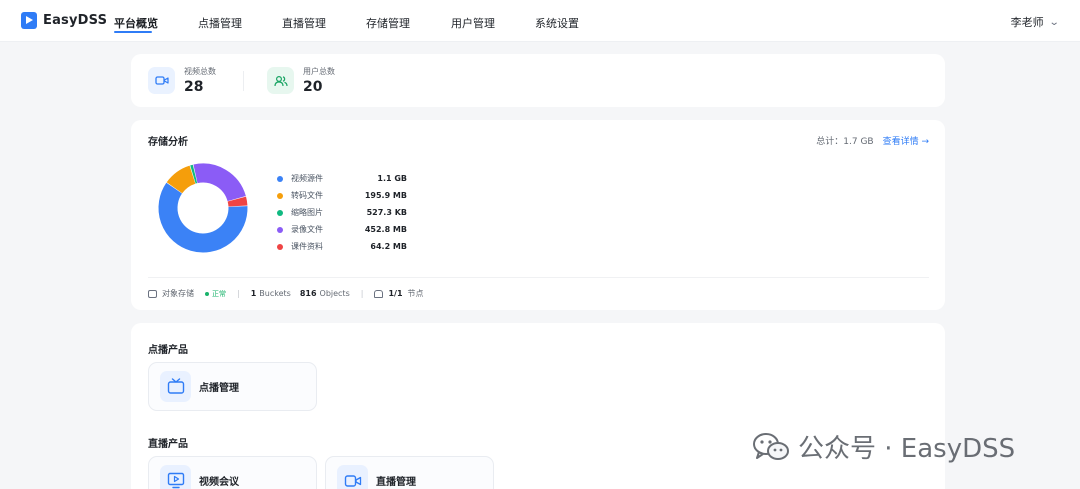 The height and width of the screenshot is (489, 1080). Describe the element at coordinates (75, 20) in the screenshot. I see `app-name: EasyDSS` at that location.